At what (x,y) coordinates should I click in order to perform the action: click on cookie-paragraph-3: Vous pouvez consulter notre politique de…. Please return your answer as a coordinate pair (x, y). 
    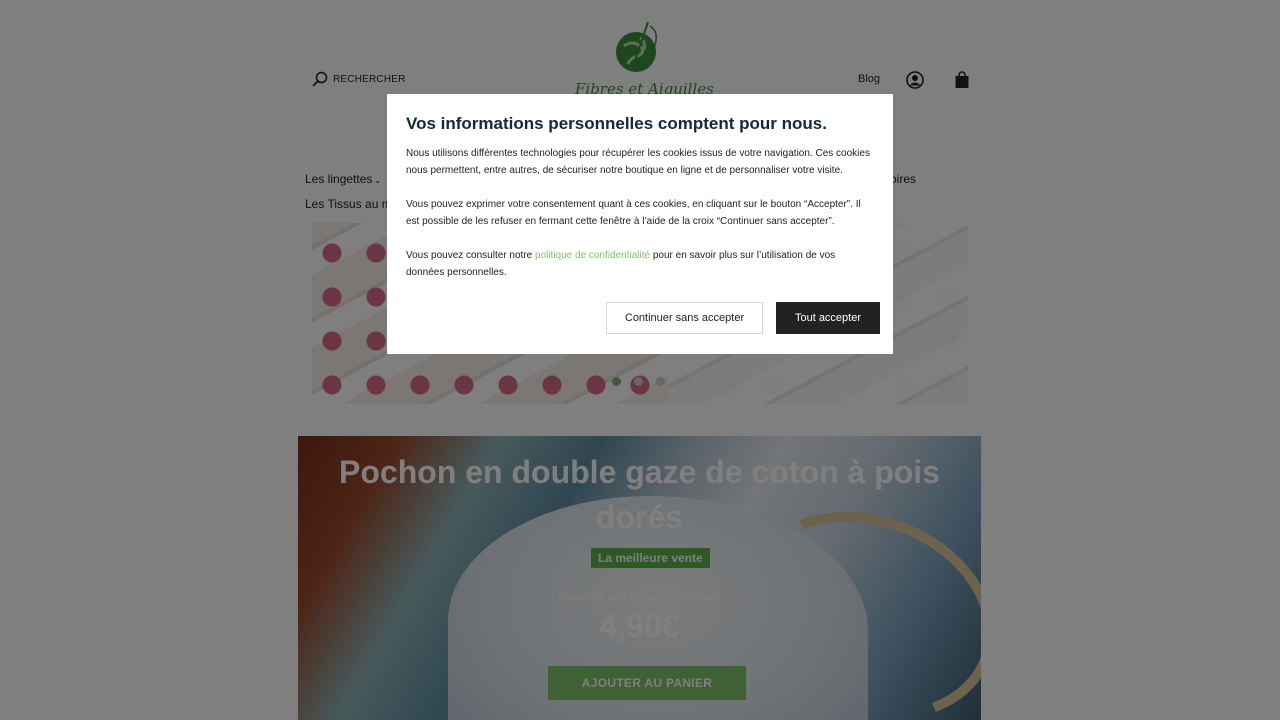
    Looking at the image, I should click on (640, 264).